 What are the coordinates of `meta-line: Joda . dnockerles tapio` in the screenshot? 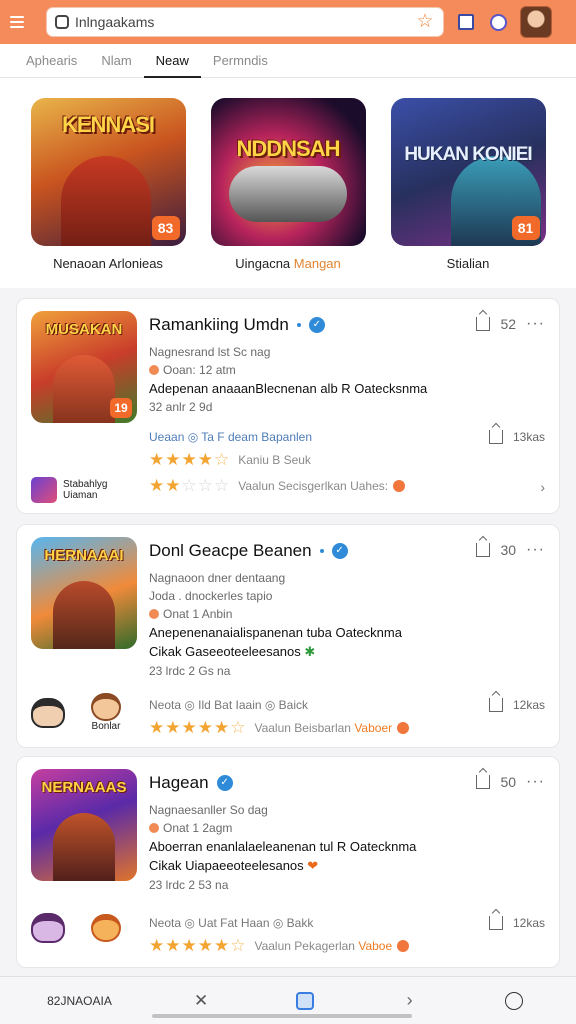 It's located at (211, 596).